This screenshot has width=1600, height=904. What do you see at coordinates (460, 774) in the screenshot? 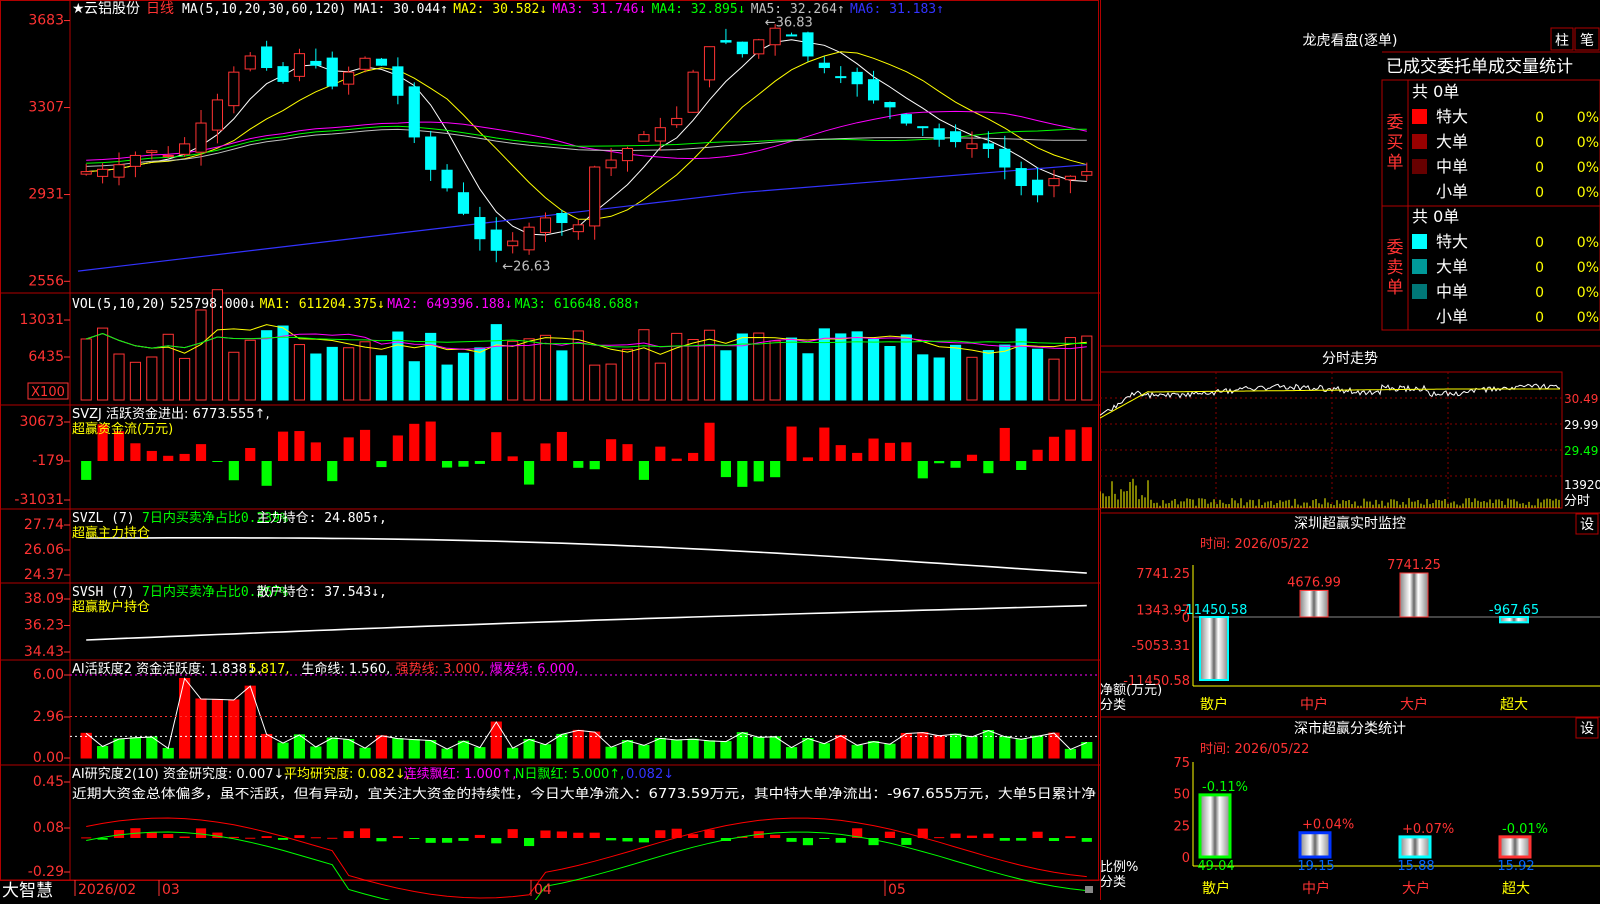
I see `ai2-value: 连续飘红: 1.000↑,` at bounding box center [460, 774].